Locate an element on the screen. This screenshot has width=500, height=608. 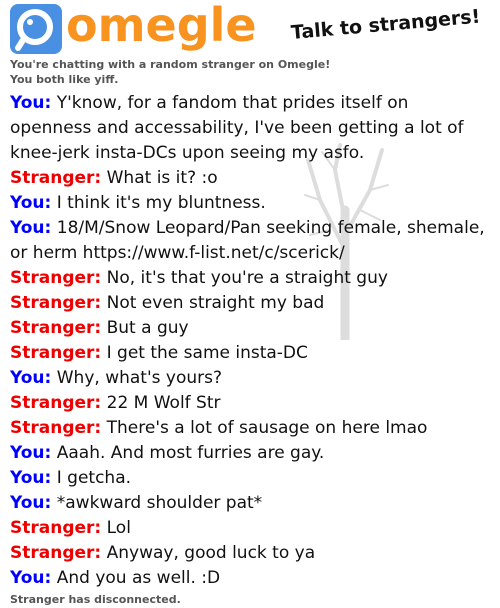
chat-message: You: And you as well. :D is located at coordinates (252, 578).